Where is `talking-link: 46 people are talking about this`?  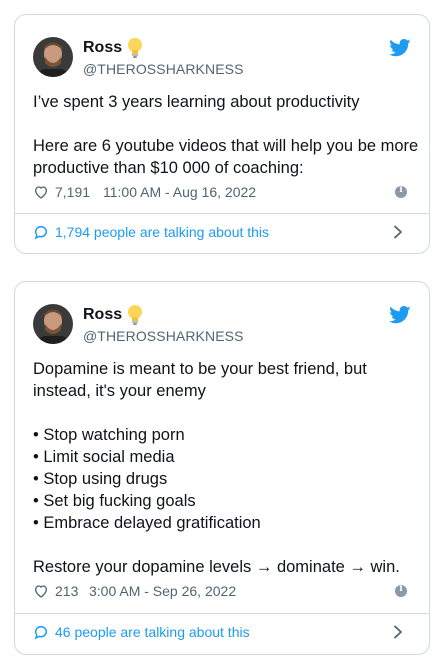
talking-link: 46 people are talking about this is located at coordinates (222, 632).